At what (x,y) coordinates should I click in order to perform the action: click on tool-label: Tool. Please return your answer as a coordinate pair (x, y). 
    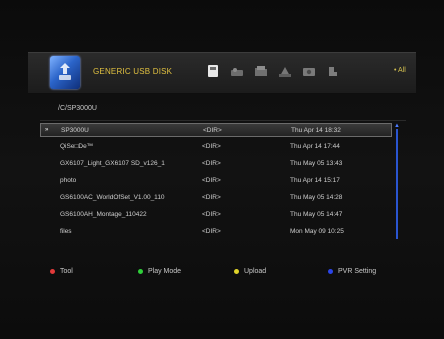
    Looking at the image, I should click on (66, 271).